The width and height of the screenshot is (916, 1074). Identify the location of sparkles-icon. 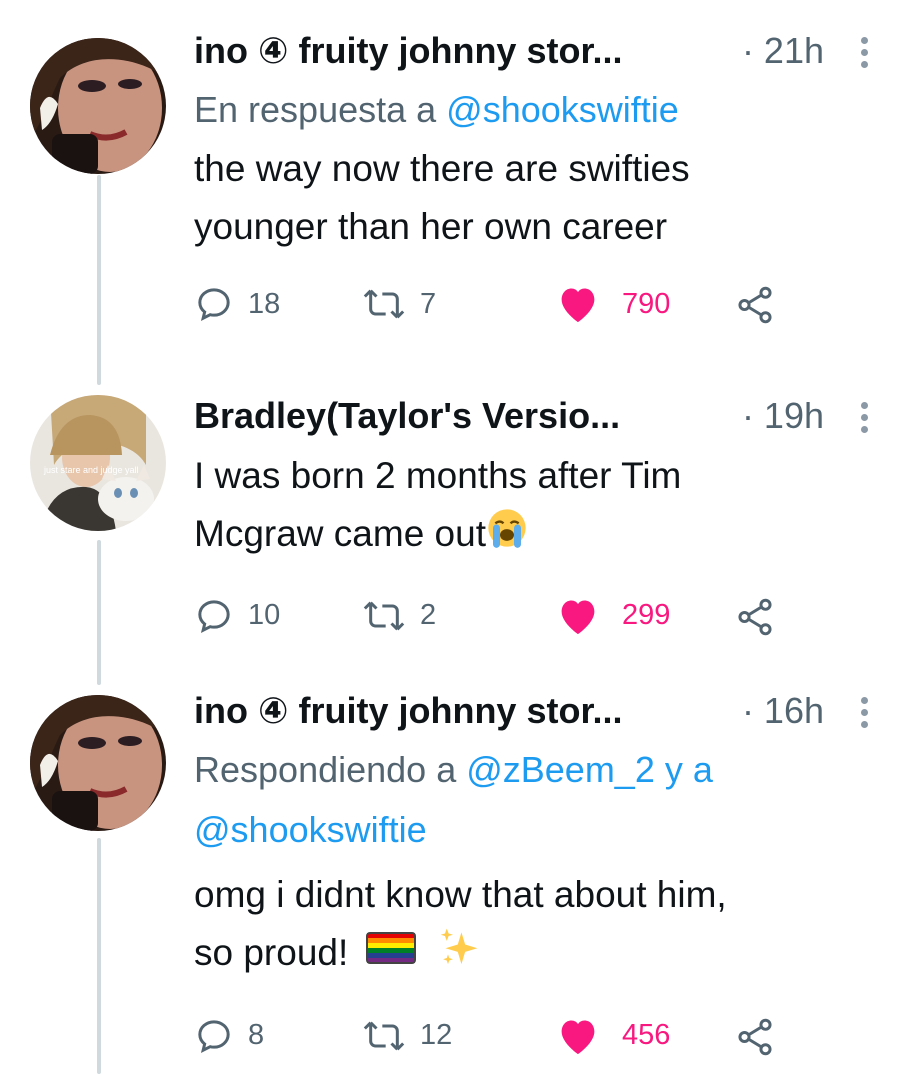
(459, 955).